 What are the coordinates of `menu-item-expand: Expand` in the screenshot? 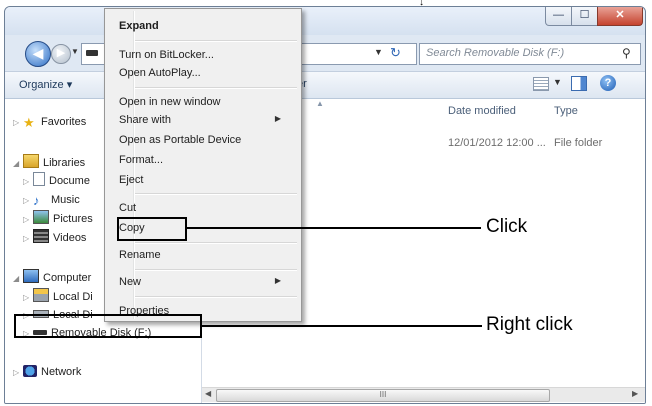 It's located at (139, 26).